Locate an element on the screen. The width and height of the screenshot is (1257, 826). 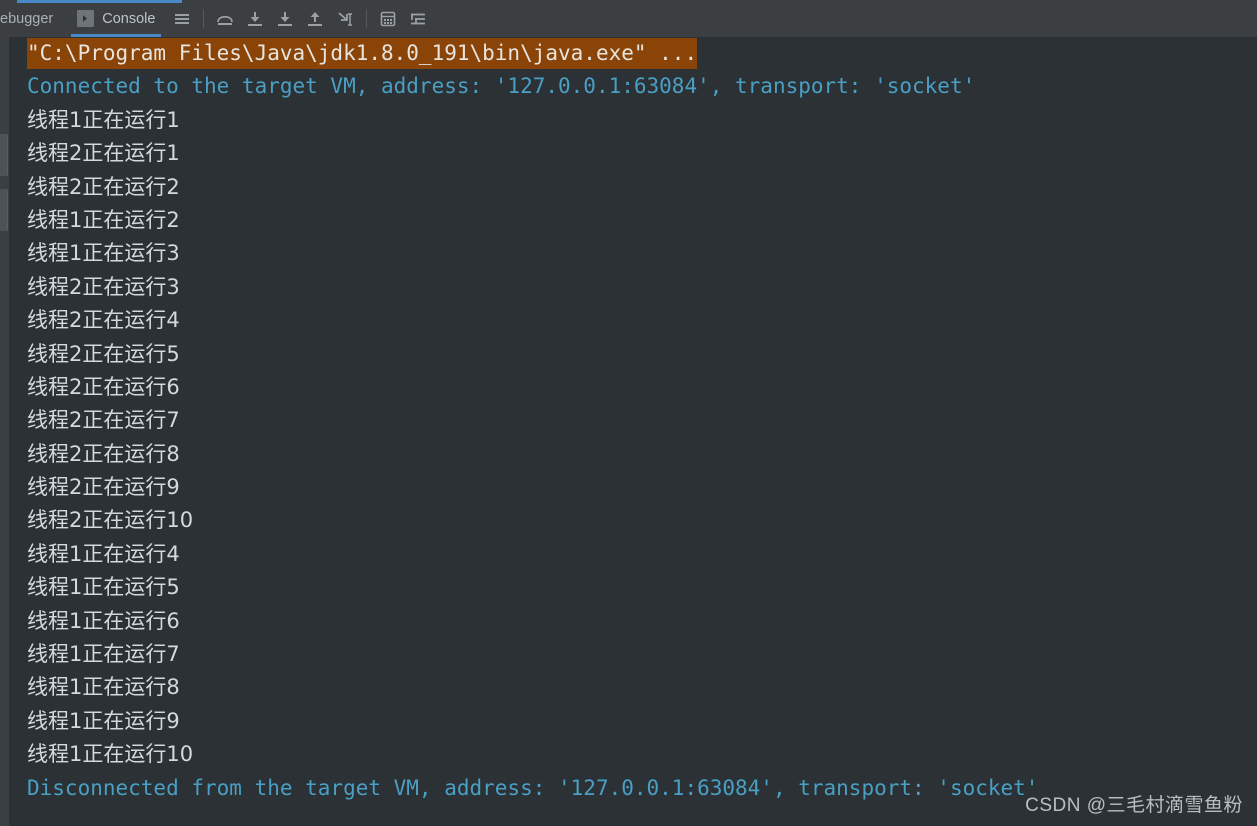
soft-wrap-icon is located at coordinates (182, 18).